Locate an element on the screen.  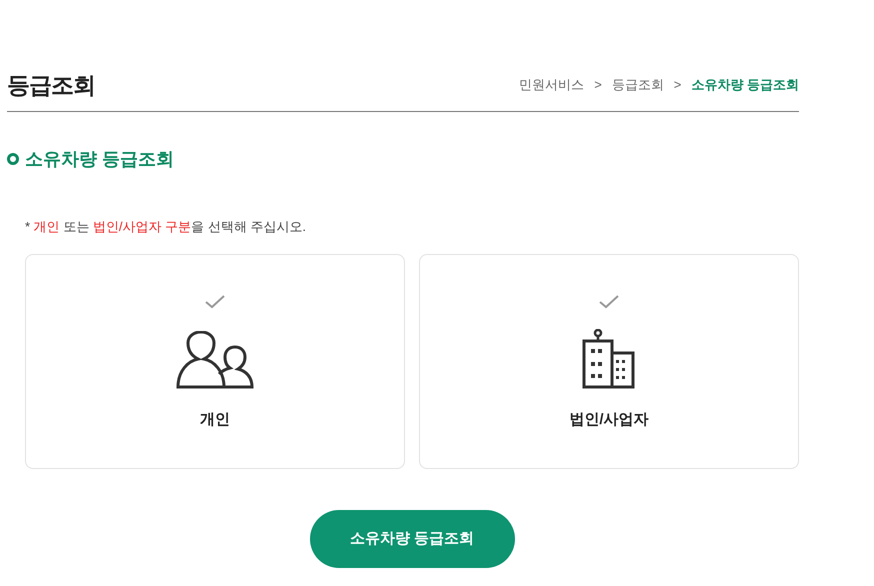
option-label: 법인/사업자 is located at coordinates (609, 420).